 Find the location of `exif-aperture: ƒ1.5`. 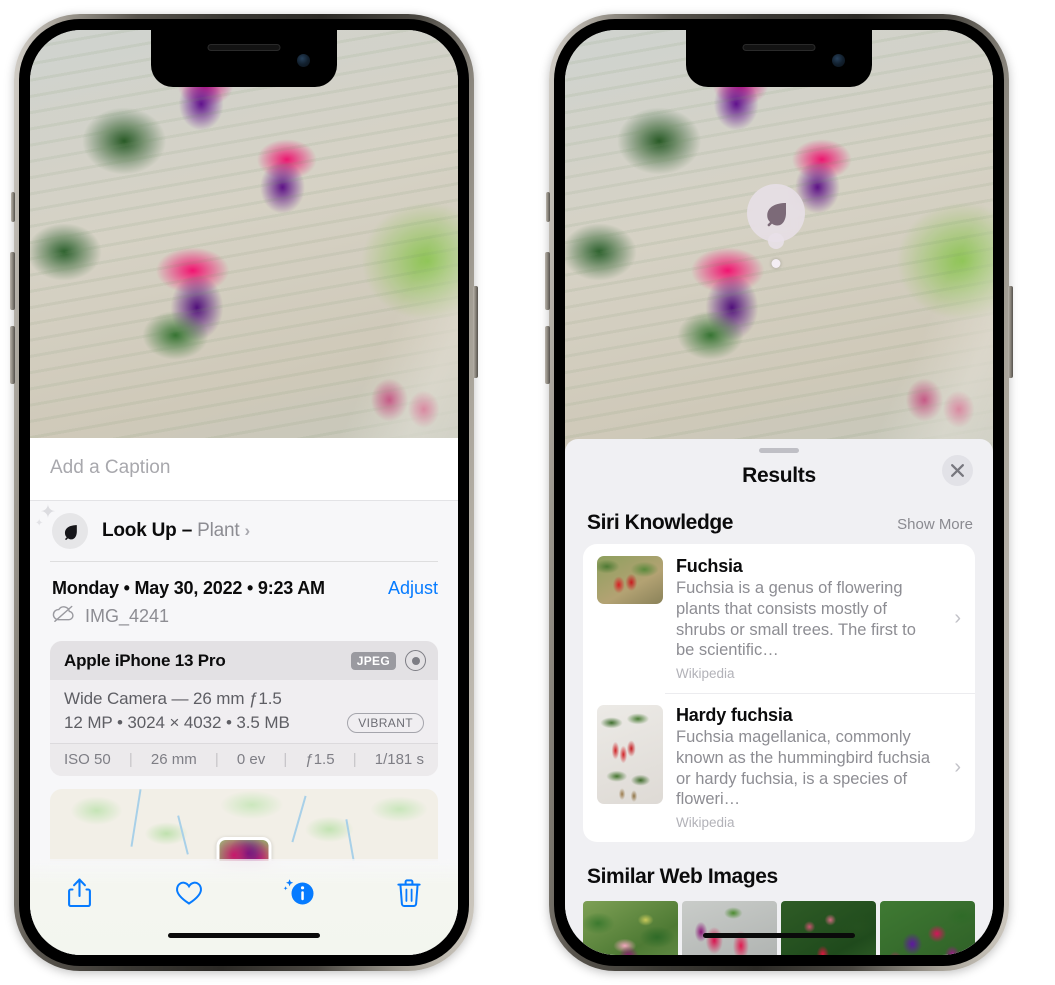

exif-aperture: ƒ1.5 is located at coordinates (320, 759).